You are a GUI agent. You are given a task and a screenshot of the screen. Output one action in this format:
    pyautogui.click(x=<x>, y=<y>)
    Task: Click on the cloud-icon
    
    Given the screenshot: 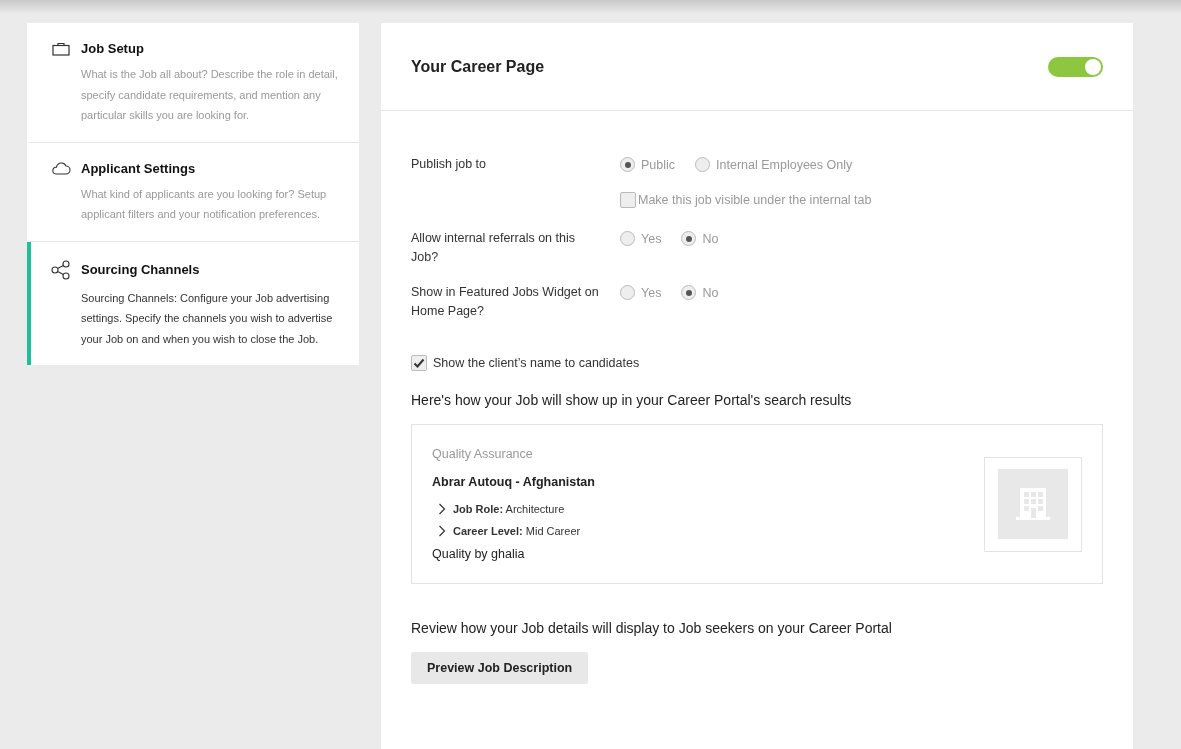 What is the action you would take?
    pyautogui.click(x=61, y=168)
    